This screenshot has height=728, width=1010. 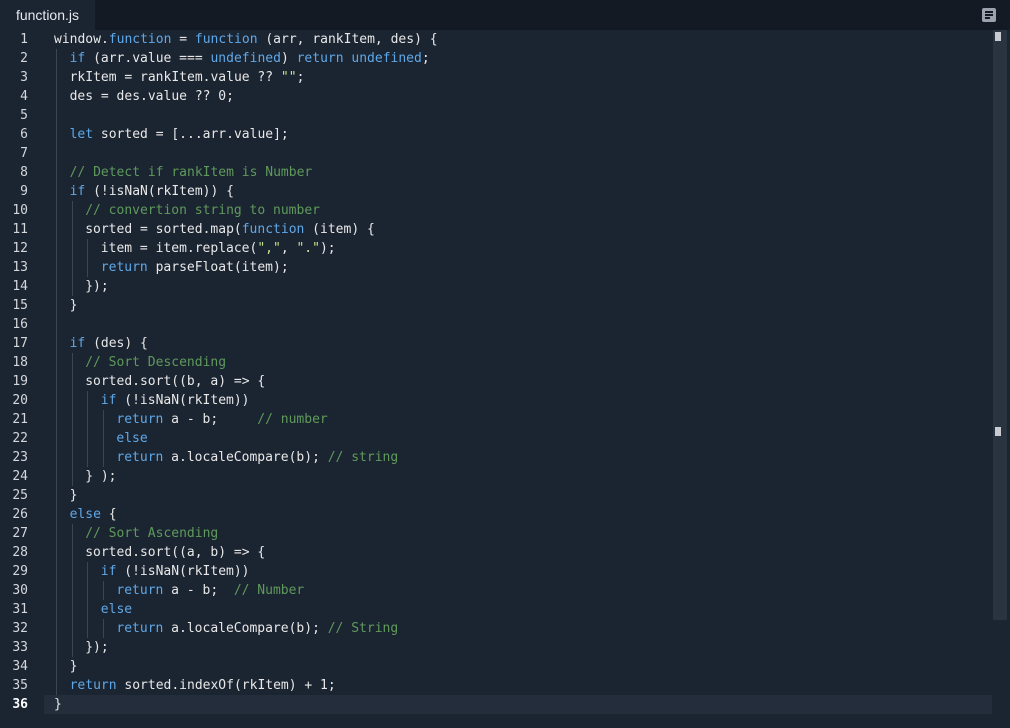 What do you see at coordinates (998, 431) in the screenshot?
I see `scrollbar-marker` at bounding box center [998, 431].